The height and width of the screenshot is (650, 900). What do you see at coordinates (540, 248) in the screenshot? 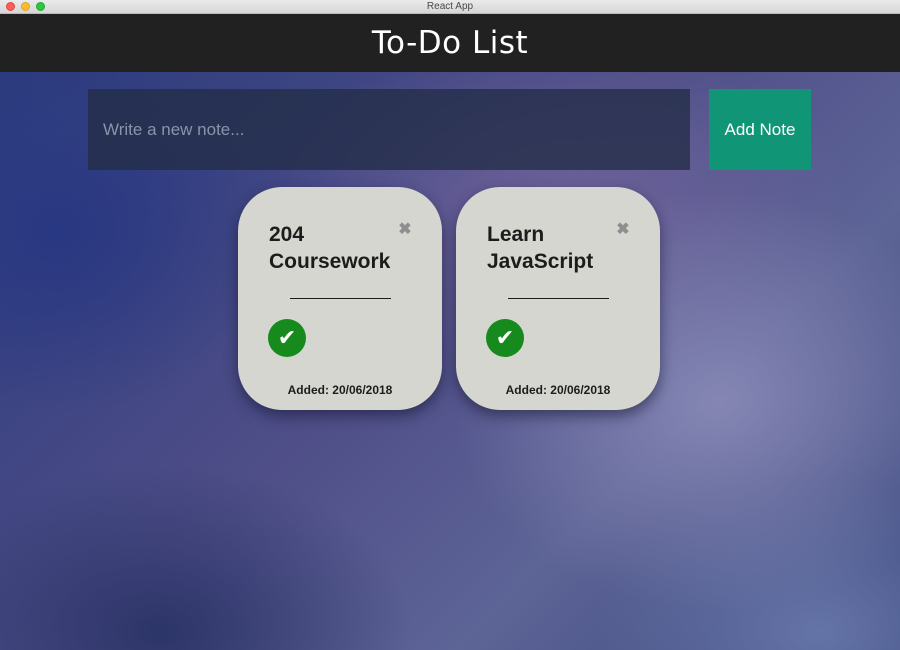
I see `note-text: Learn JavaScript` at bounding box center [540, 248].